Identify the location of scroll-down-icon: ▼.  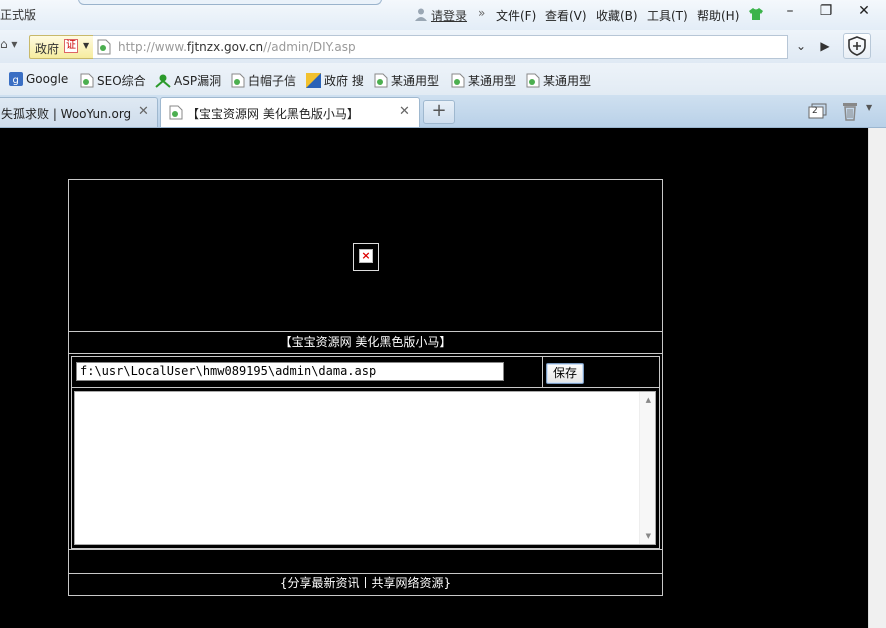
(648, 536).